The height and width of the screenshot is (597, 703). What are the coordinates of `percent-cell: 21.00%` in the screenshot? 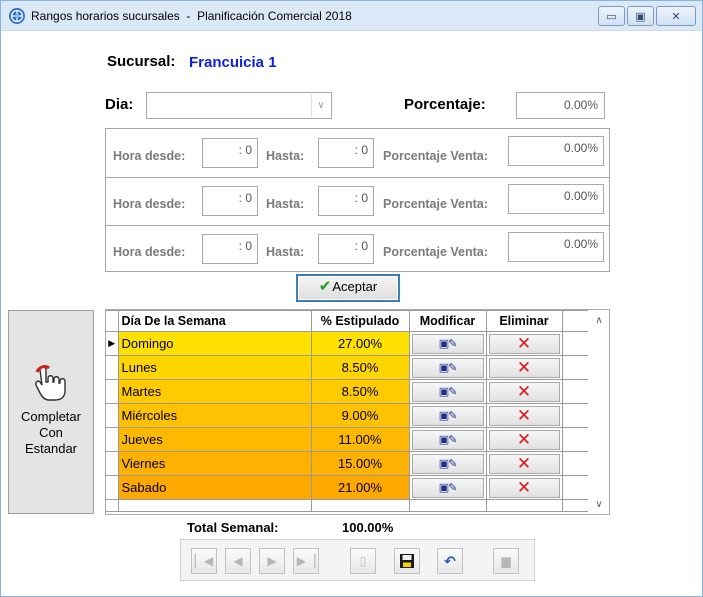 It's located at (360, 487).